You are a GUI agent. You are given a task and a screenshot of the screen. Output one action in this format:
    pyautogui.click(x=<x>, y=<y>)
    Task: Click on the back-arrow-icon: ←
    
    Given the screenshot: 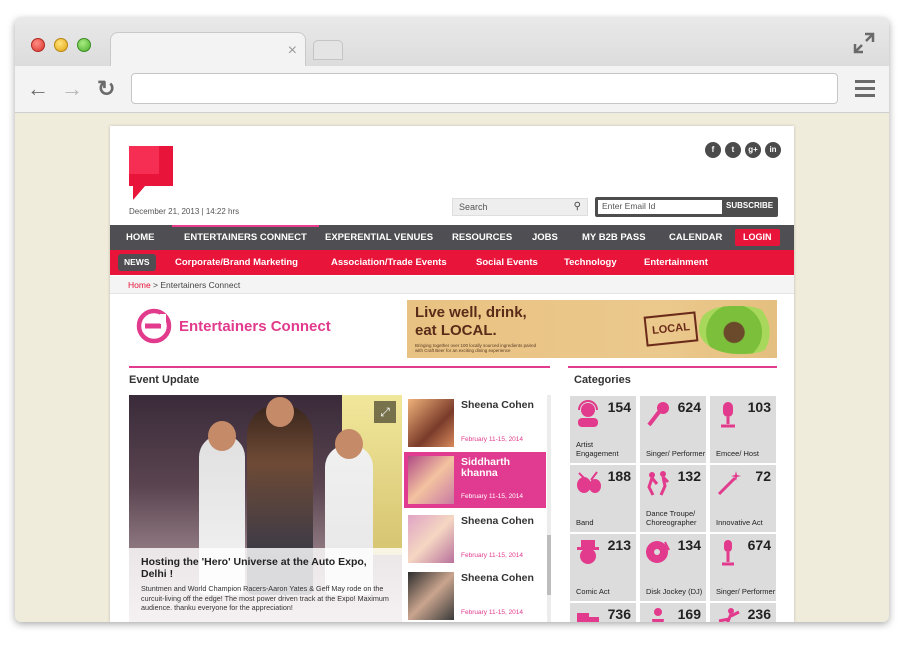 What is the action you would take?
    pyautogui.click(x=38, y=89)
    